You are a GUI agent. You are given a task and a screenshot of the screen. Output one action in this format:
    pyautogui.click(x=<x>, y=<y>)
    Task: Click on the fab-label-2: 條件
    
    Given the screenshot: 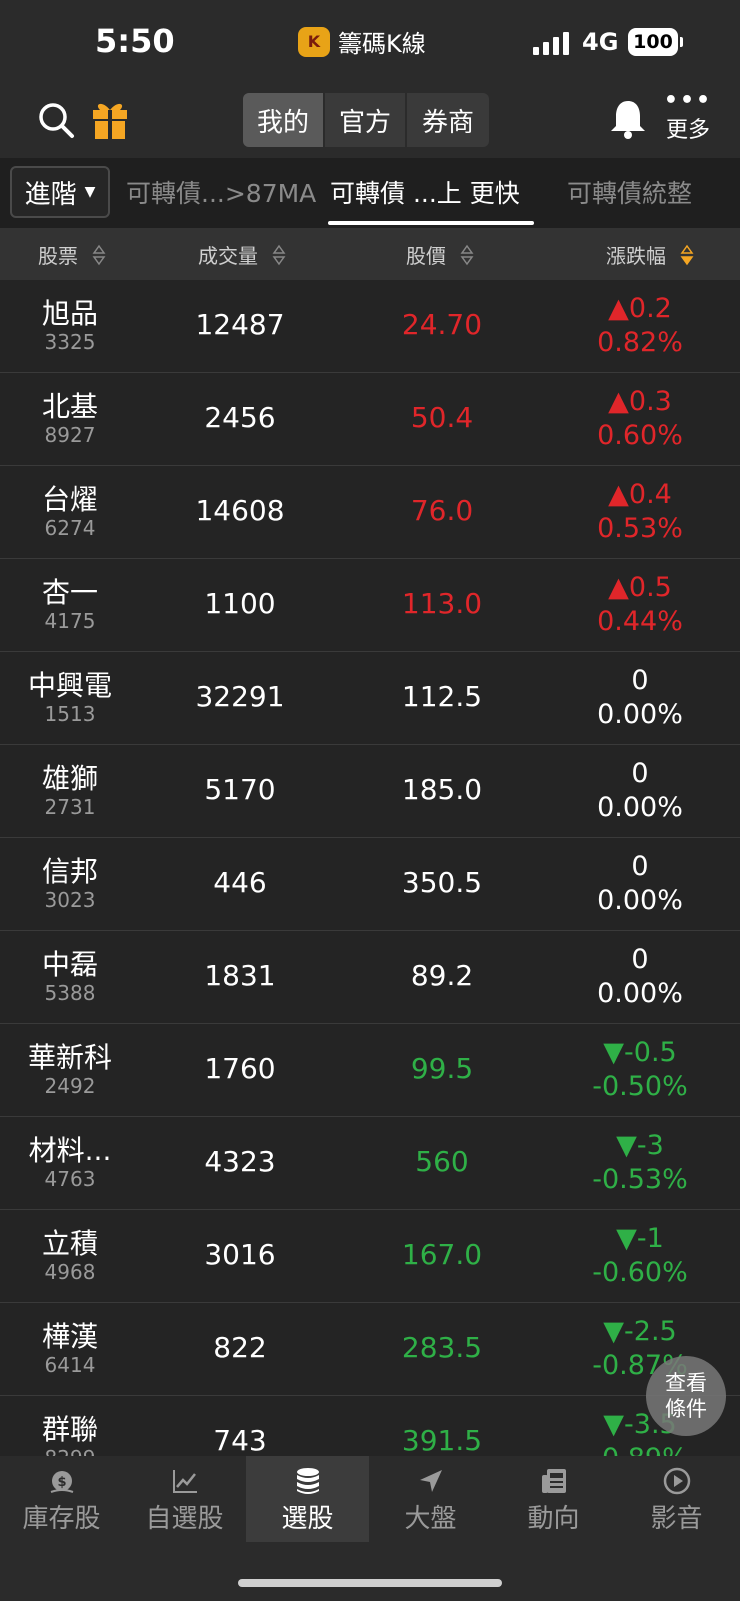 What is the action you would take?
    pyautogui.click(x=686, y=1409)
    